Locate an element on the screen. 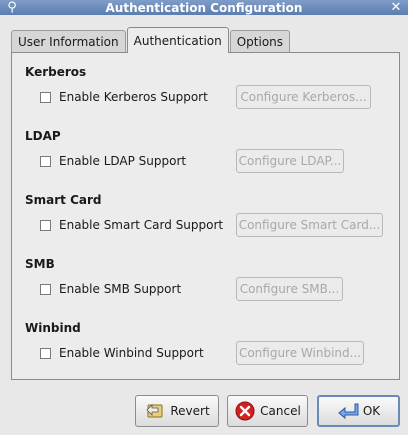 The height and width of the screenshot is (435, 408). enable-smb-checkbox: Enable SMB Support is located at coordinates (110, 289).